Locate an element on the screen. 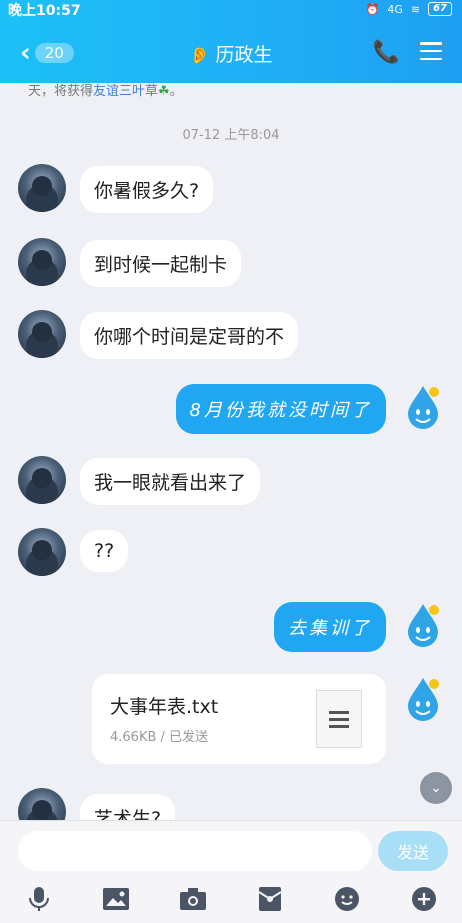 Image resolution: width=462 pixels, height=923 pixels. gallery-button is located at coordinates (116, 899).